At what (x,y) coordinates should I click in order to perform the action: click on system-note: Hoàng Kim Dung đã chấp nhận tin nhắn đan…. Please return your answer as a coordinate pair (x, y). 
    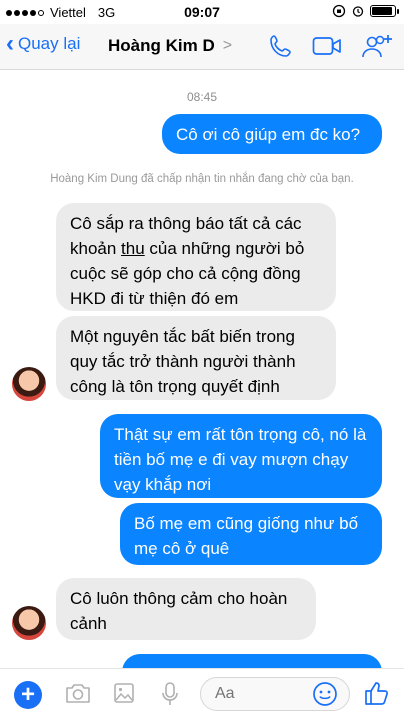
    Looking at the image, I should click on (202, 179).